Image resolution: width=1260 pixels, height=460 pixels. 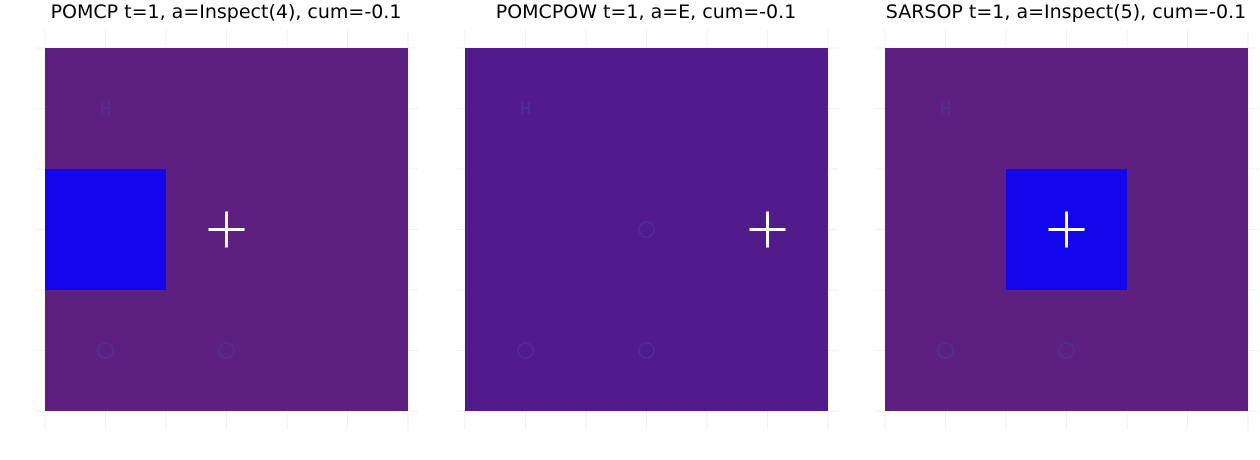 I want to click on panel-title: POMCP t=1, a=Inspect(4), cum=-0.1, so click(x=226, y=12).